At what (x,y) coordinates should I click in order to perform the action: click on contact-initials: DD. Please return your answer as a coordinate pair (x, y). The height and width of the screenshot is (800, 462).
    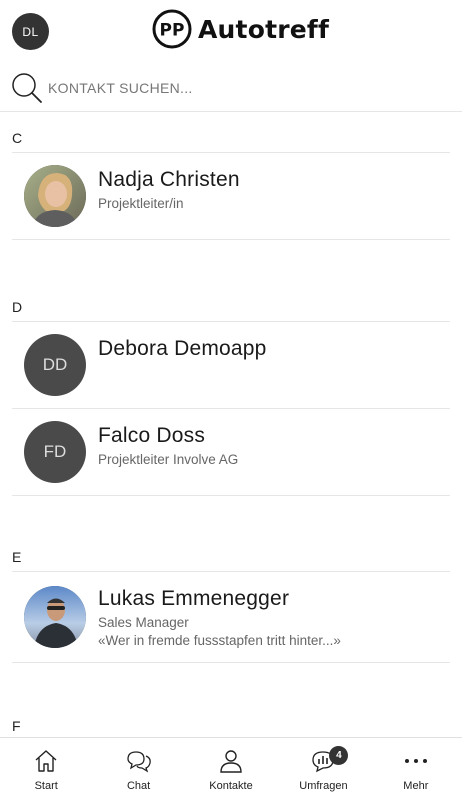
    Looking at the image, I should click on (55, 364).